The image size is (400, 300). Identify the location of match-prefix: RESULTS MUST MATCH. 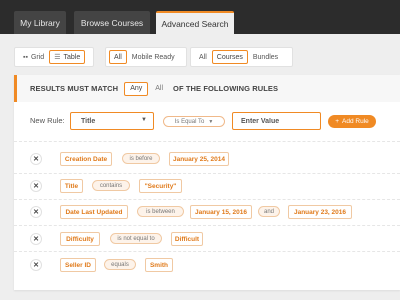
(74, 88).